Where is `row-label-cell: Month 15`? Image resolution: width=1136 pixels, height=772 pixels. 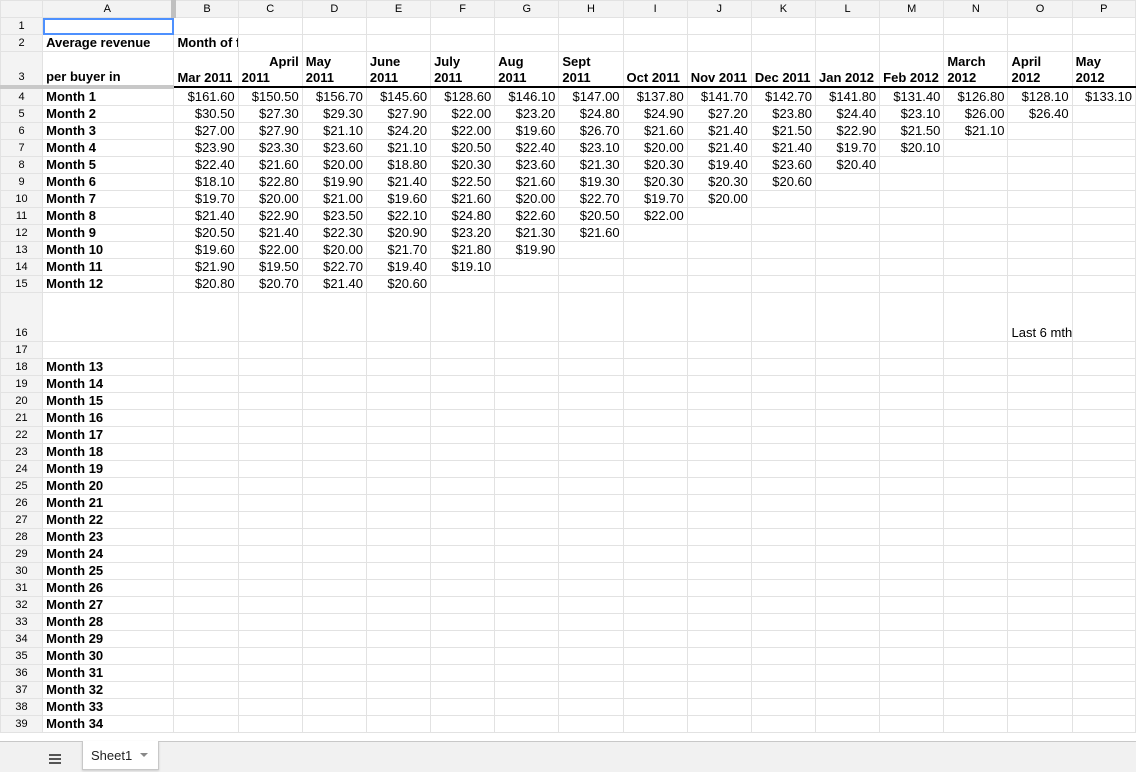
row-label-cell: Month 15 is located at coordinates (108, 401).